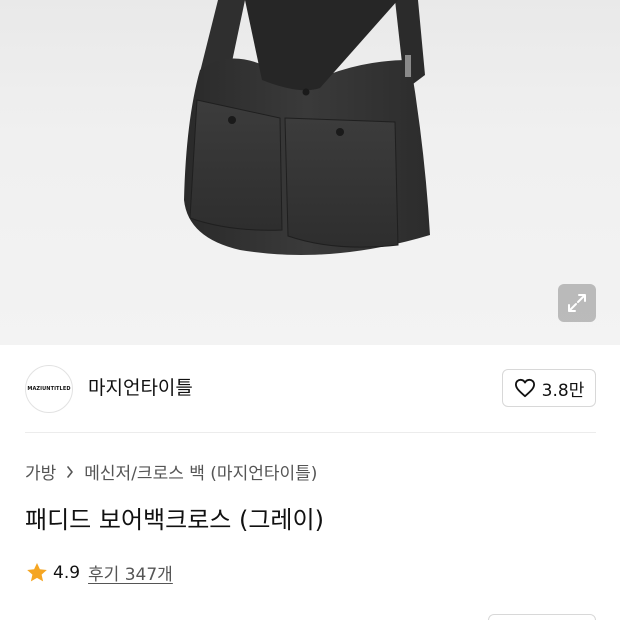 The height and width of the screenshot is (620, 620). I want to click on product-title: 패디드 보어백크로스 (그레이), so click(174, 520).